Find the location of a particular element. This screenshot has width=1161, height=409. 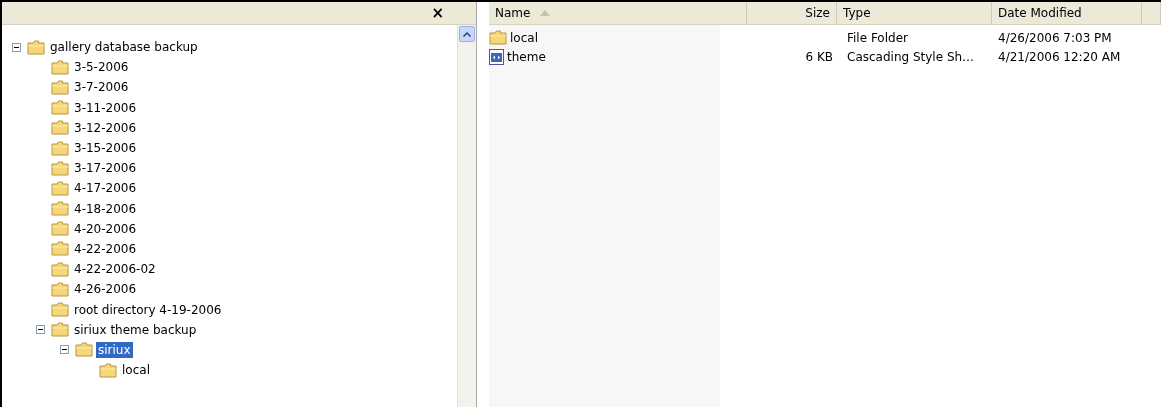

folder-tree-item: 4-26-2006 is located at coordinates (105, 289).